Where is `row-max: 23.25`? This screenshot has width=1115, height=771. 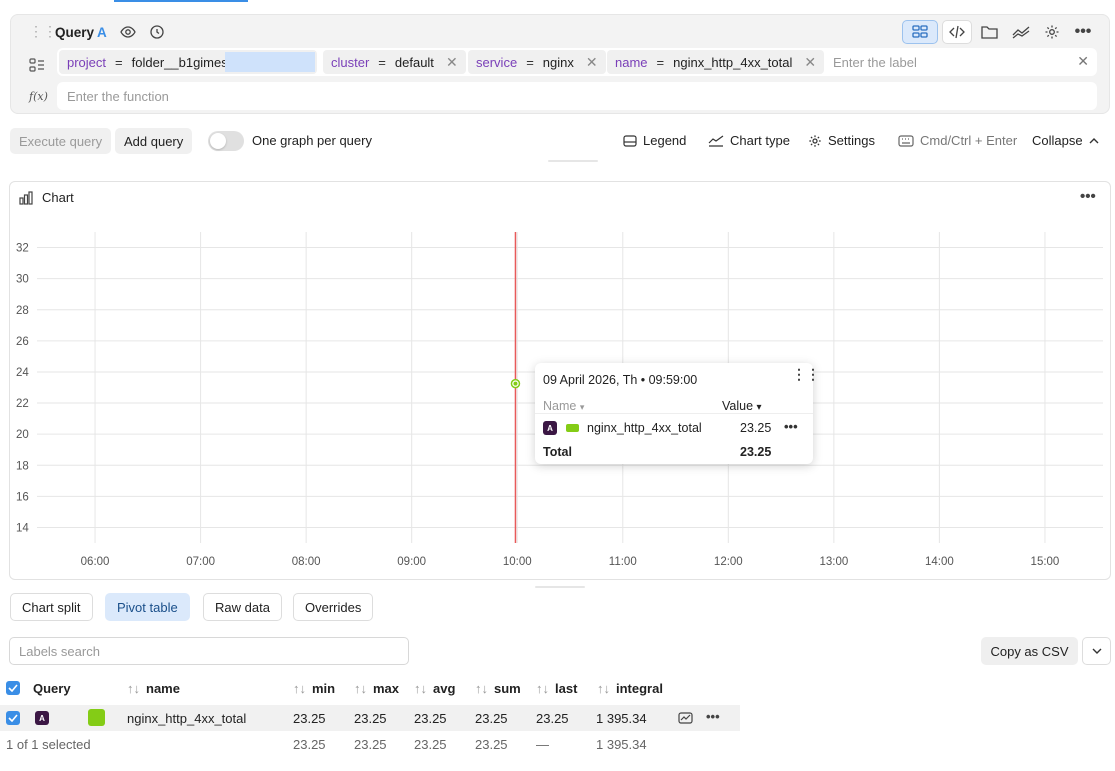
row-max: 23.25 is located at coordinates (370, 718).